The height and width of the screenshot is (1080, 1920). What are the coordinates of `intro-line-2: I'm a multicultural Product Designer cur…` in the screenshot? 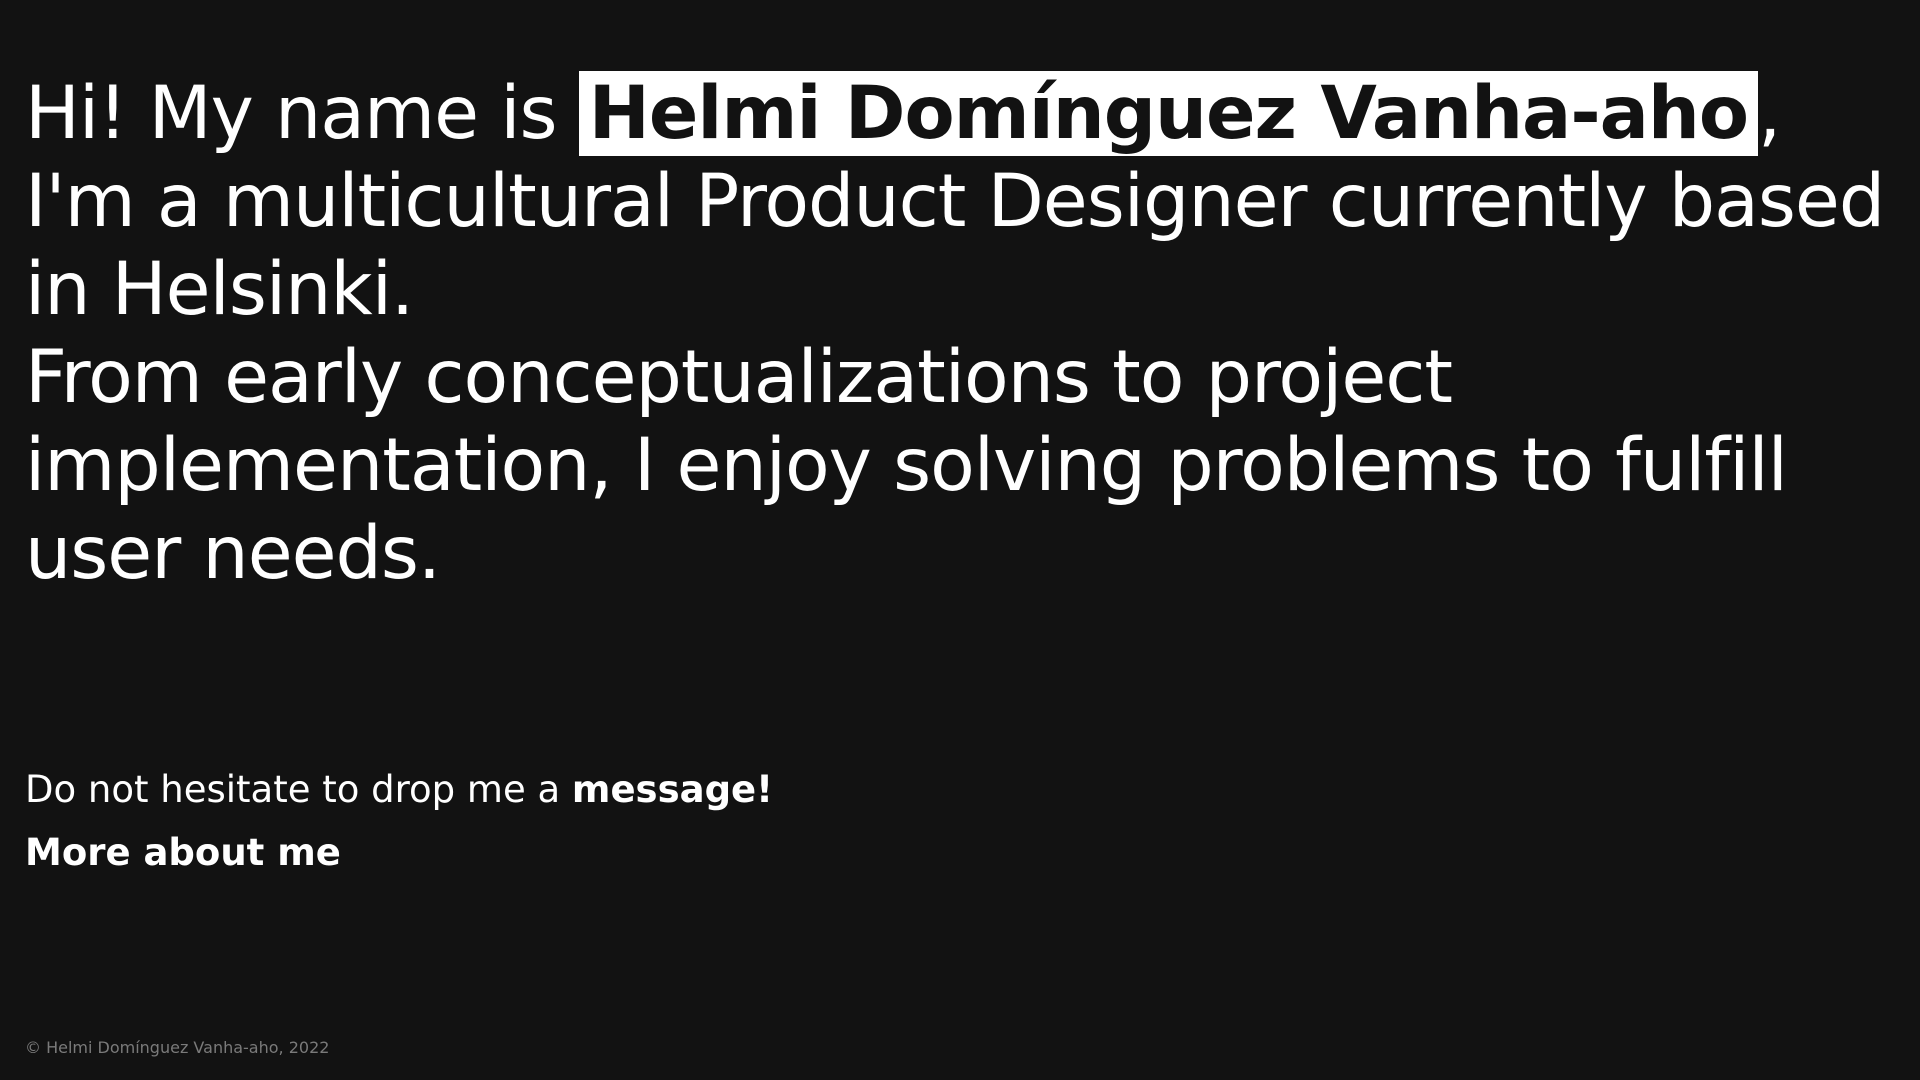 It's located at (955, 201).